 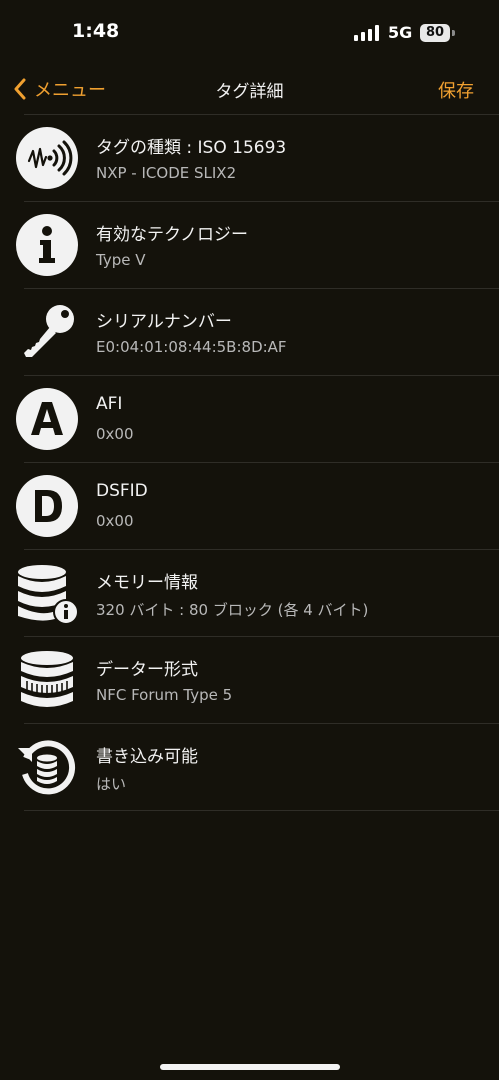 What do you see at coordinates (47, 506) in the screenshot?
I see `letter-d-icon` at bounding box center [47, 506].